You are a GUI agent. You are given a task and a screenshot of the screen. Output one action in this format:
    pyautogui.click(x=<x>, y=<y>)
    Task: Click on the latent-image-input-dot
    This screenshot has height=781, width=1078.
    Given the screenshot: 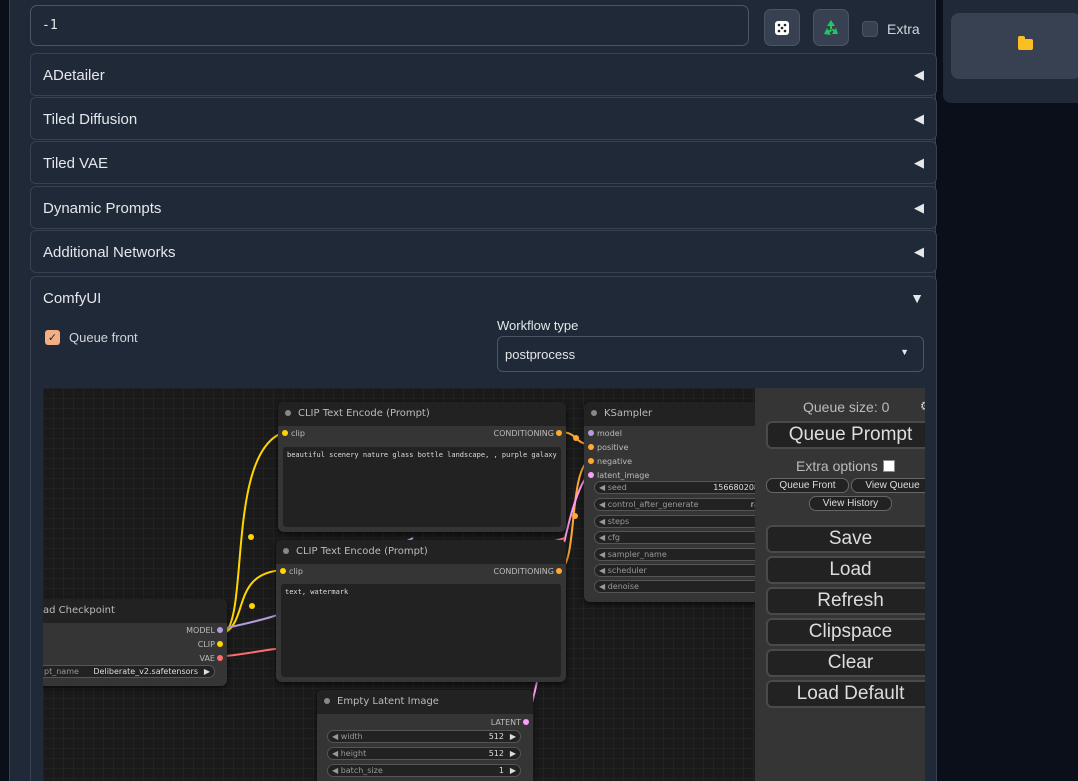 What is the action you would take?
    pyautogui.click(x=591, y=475)
    